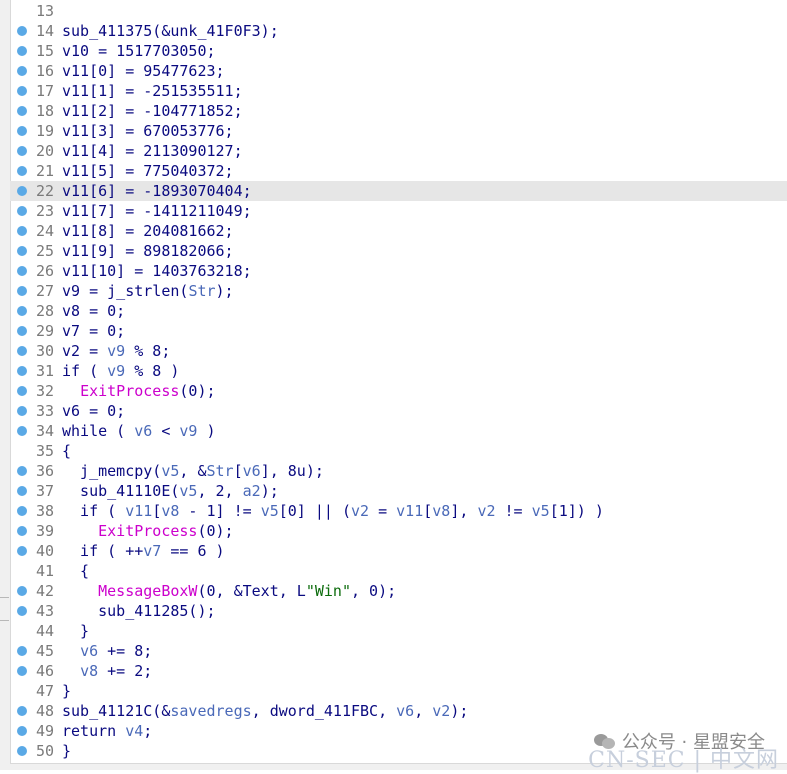  Describe the element at coordinates (360, 511) in the screenshot. I see `code-token: v2` at that location.